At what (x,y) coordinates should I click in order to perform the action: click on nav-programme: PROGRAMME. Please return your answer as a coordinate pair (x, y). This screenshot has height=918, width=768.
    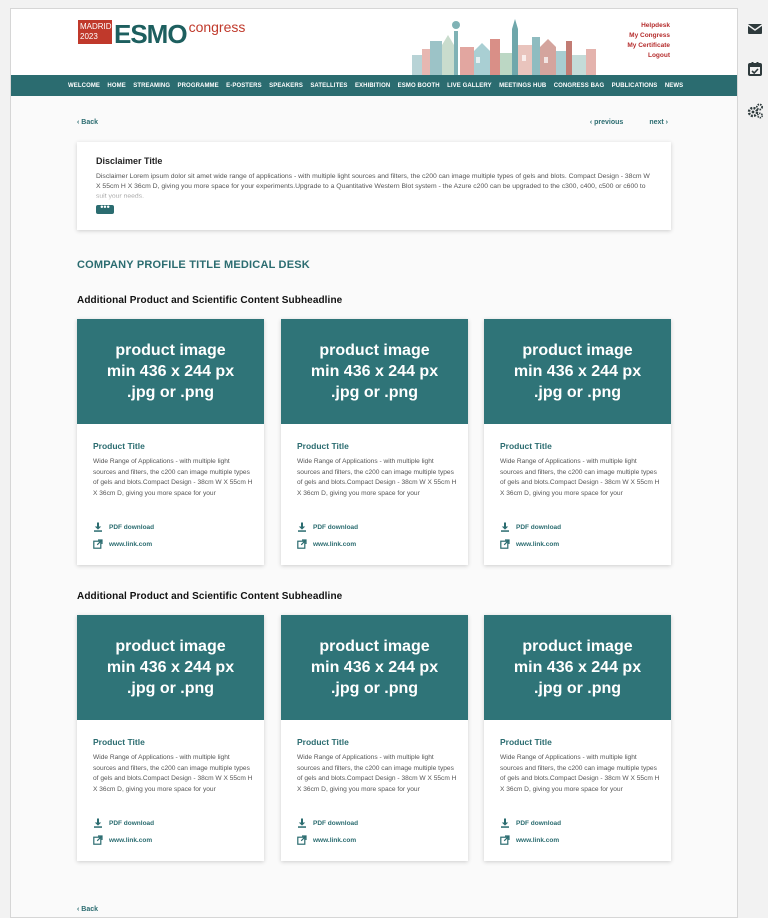
    Looking at the image, I should click on (198, 86).